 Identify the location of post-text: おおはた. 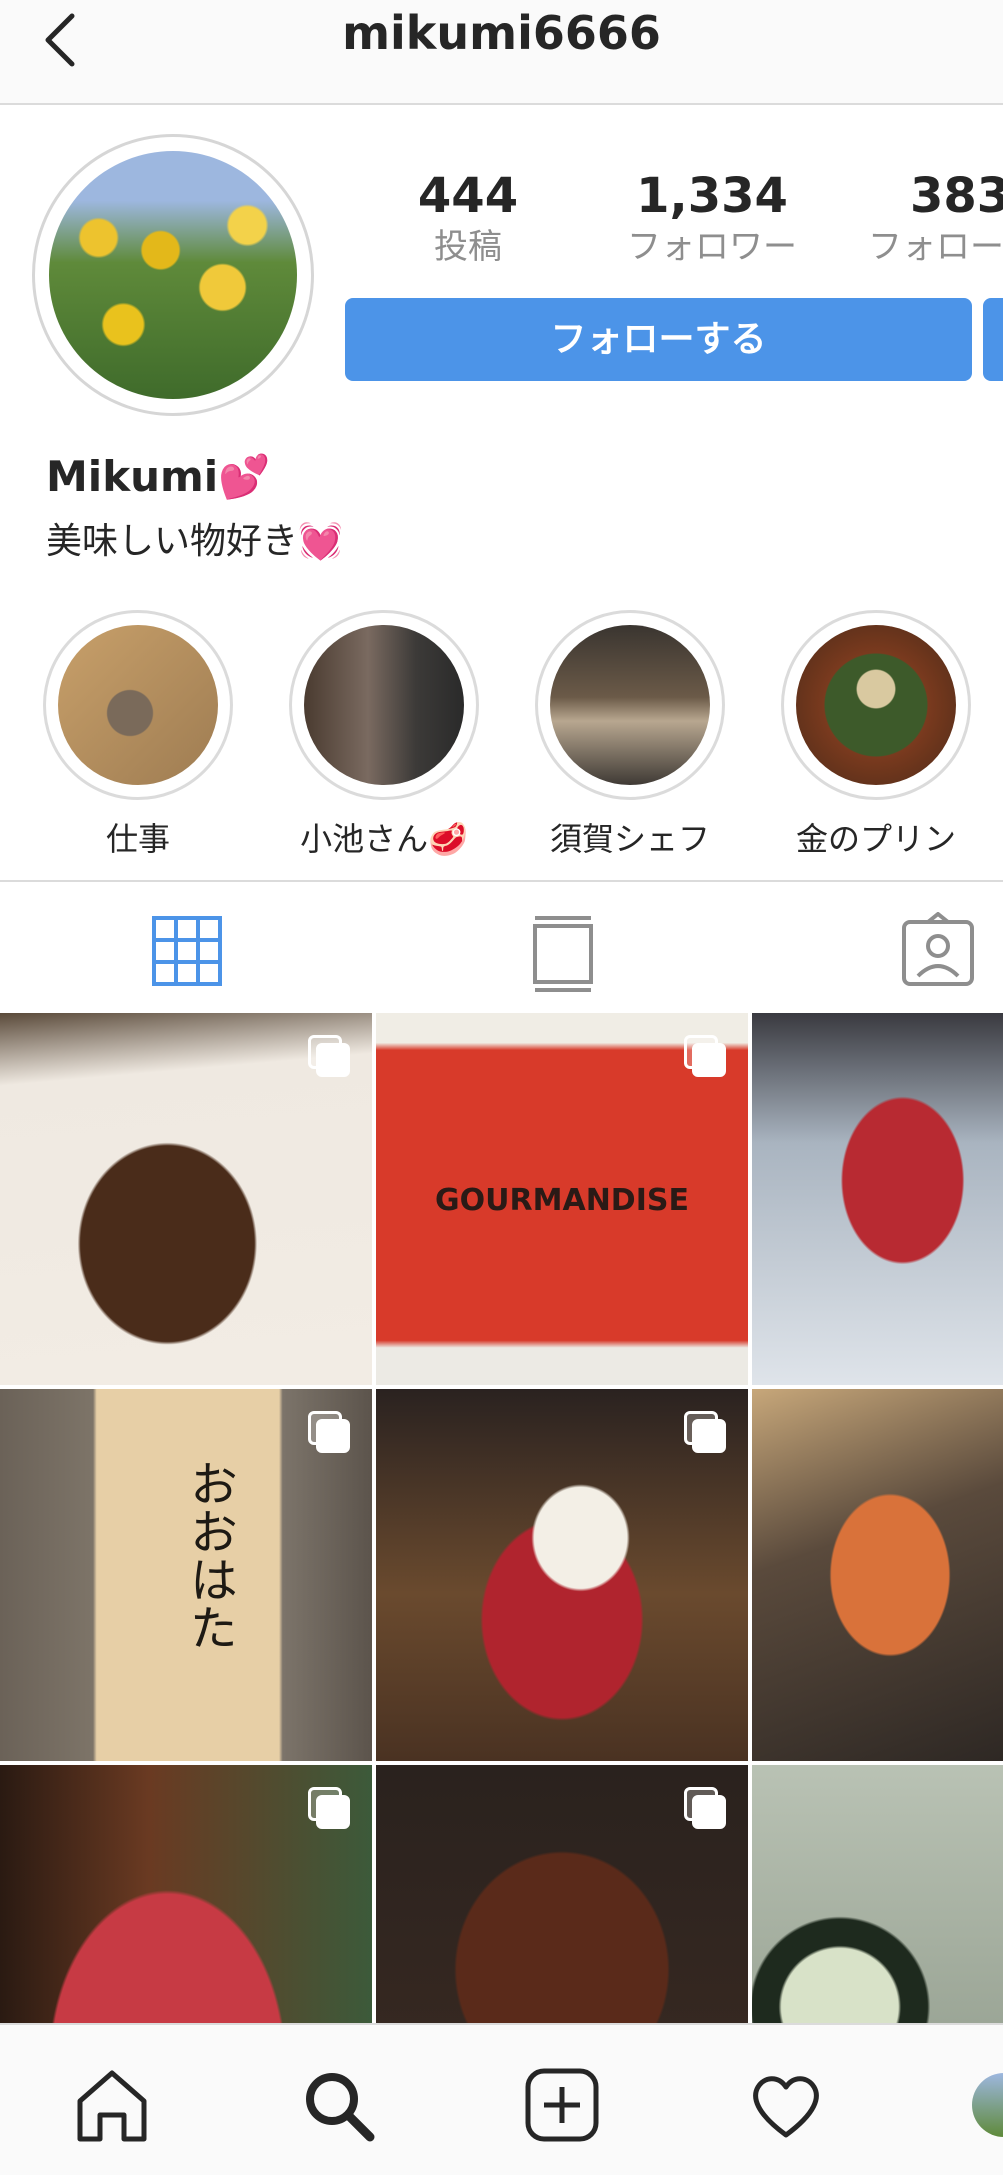
(209, 1555).